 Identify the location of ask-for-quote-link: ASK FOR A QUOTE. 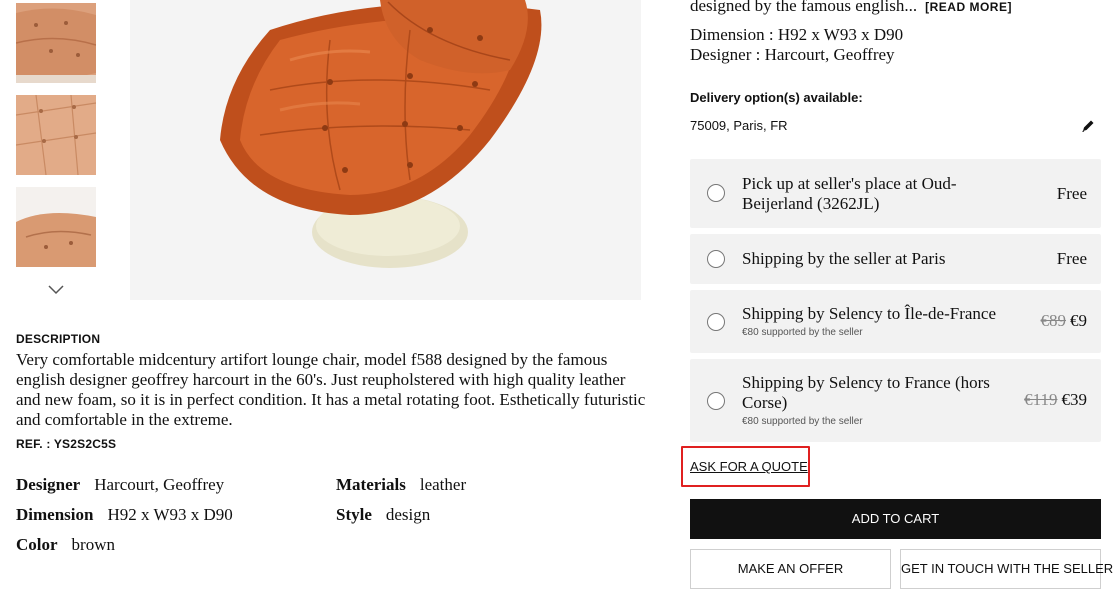
(749, 466).